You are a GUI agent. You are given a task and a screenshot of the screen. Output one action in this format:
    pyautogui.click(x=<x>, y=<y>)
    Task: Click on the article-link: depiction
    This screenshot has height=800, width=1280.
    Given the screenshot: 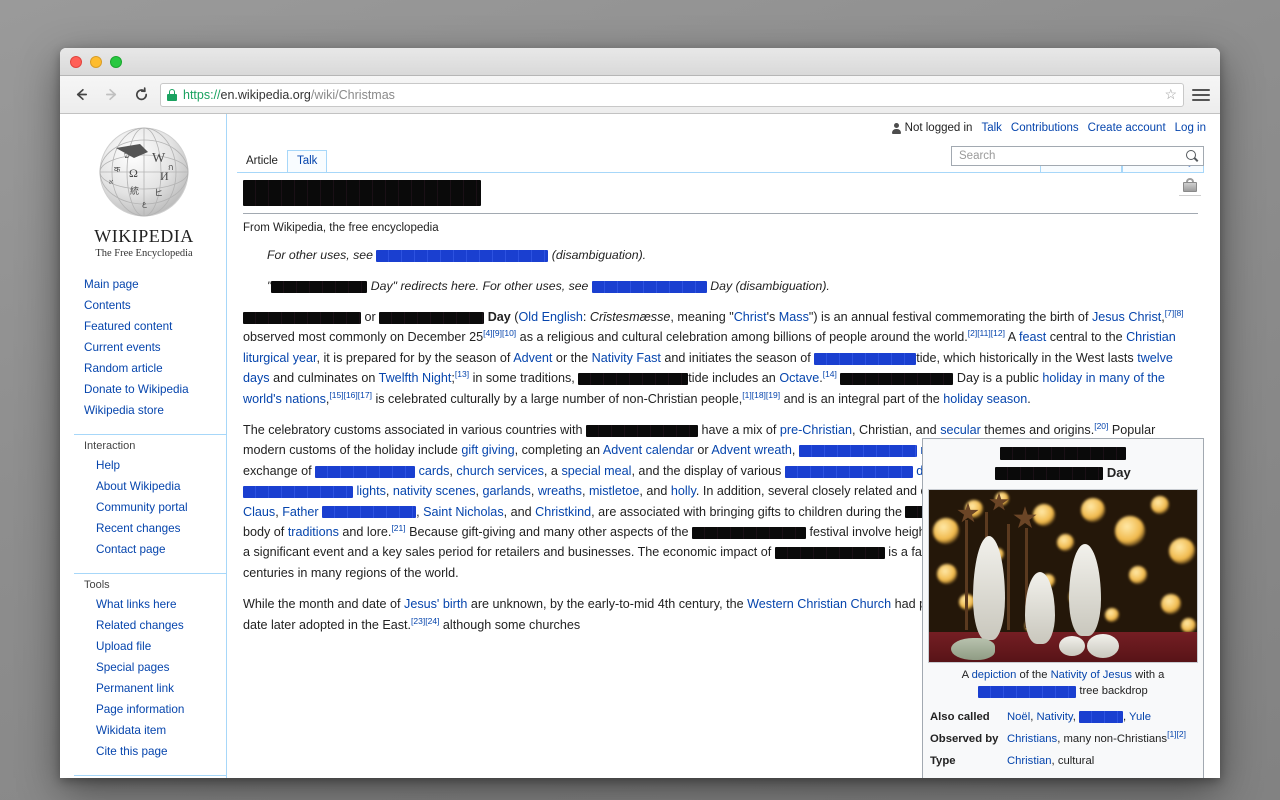 What is the action you would take?
    pyautogui.click(x=994, y=675)
    